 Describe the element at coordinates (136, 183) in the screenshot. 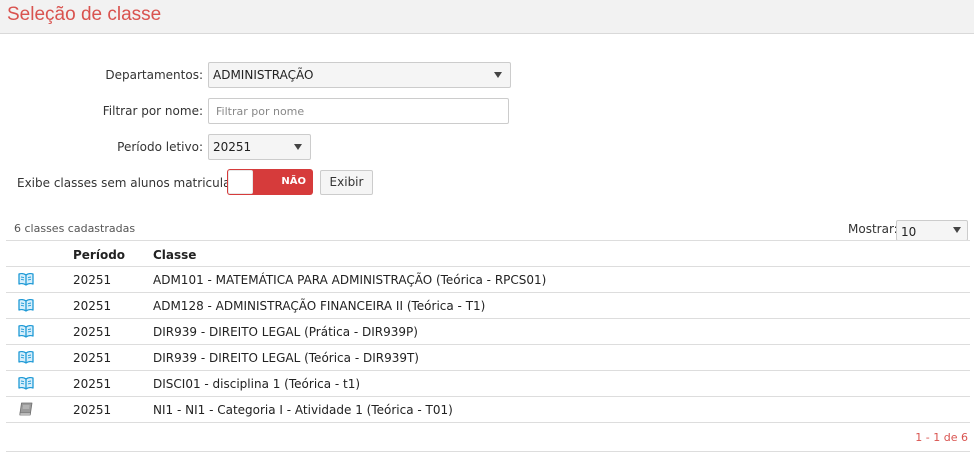

I see `exibe-classes-label: Exibe classes sem alunos matriculados:` at that location.